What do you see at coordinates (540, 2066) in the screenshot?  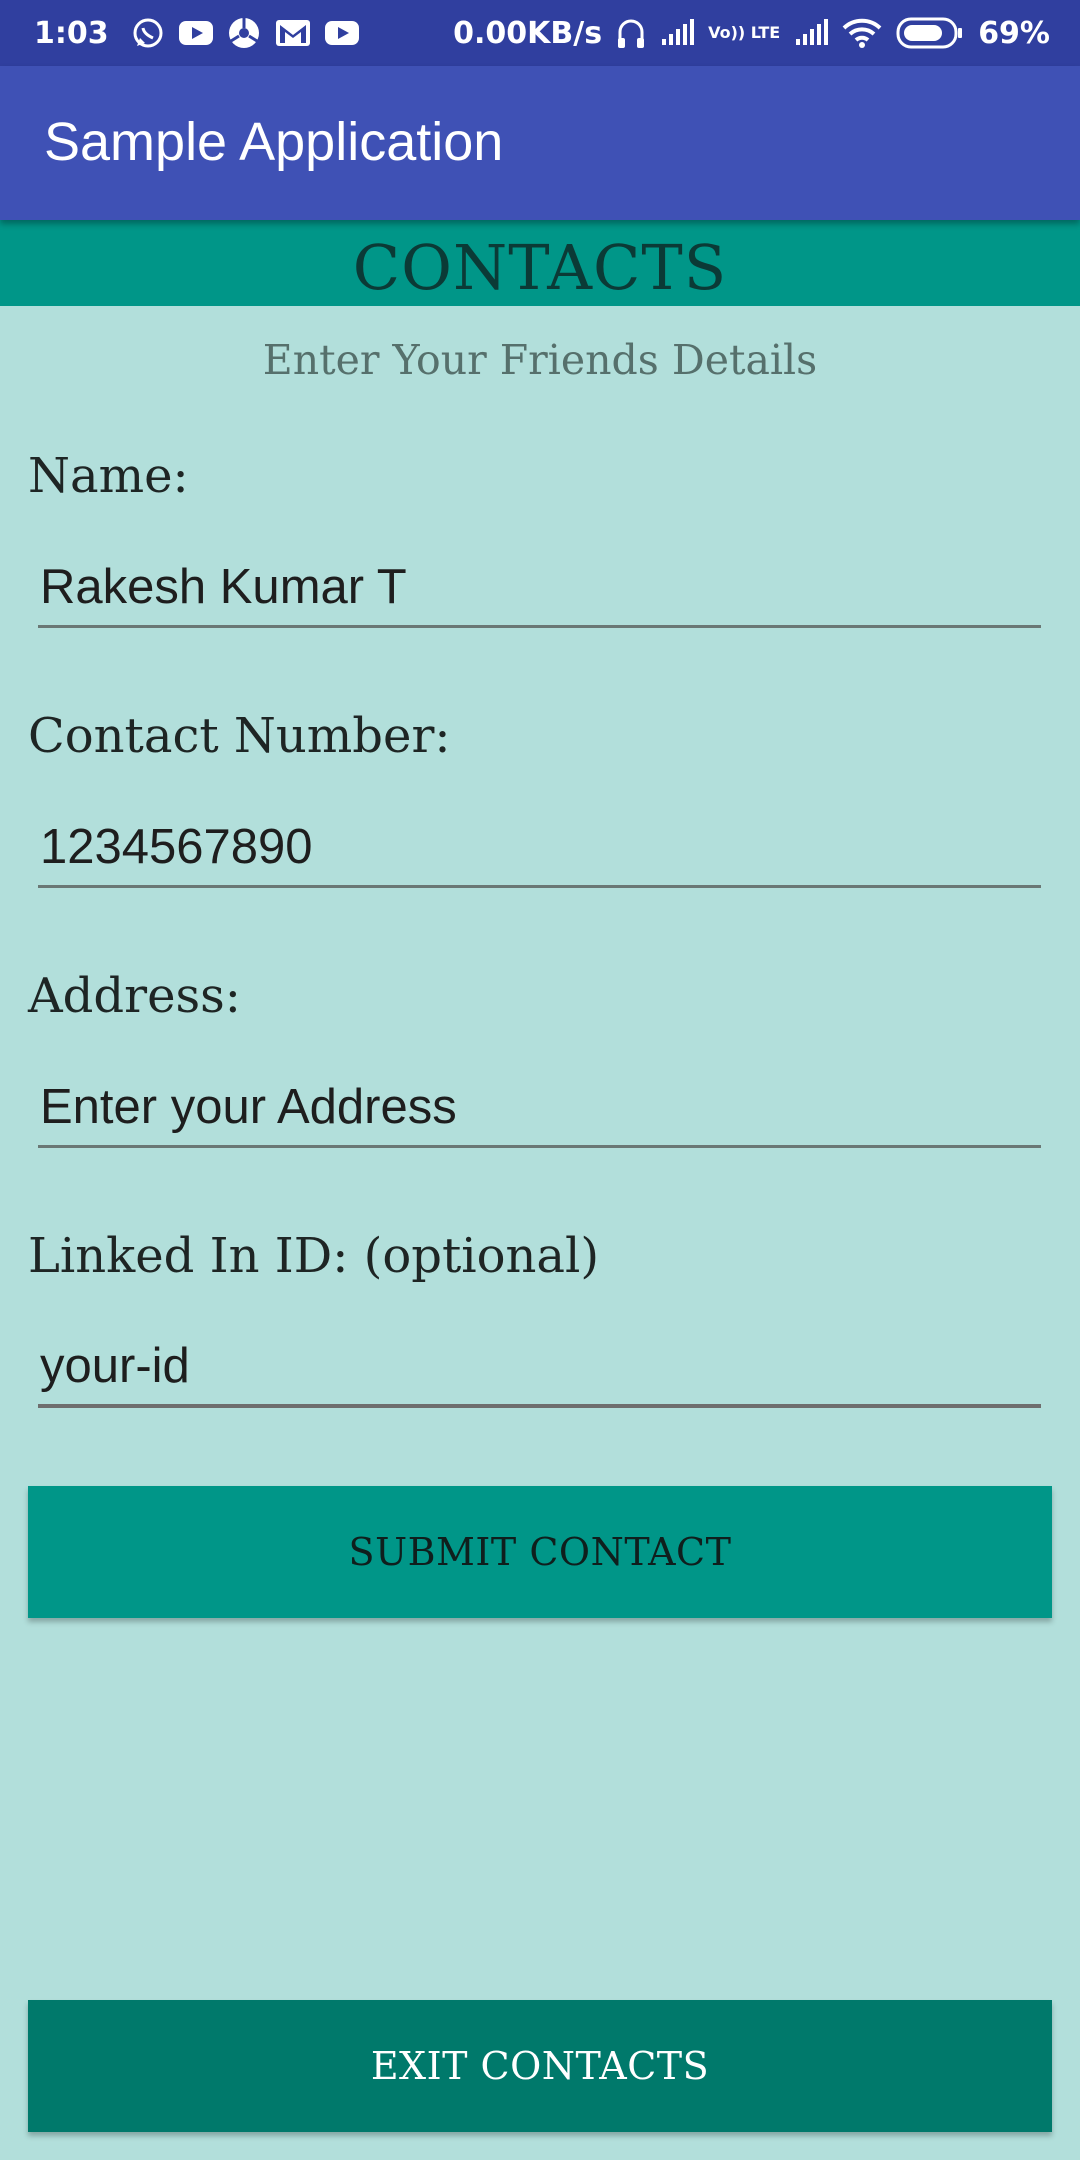 I see `exit-contacts-button: EXIT CONTACTS` at bounding box center [540, 2066].